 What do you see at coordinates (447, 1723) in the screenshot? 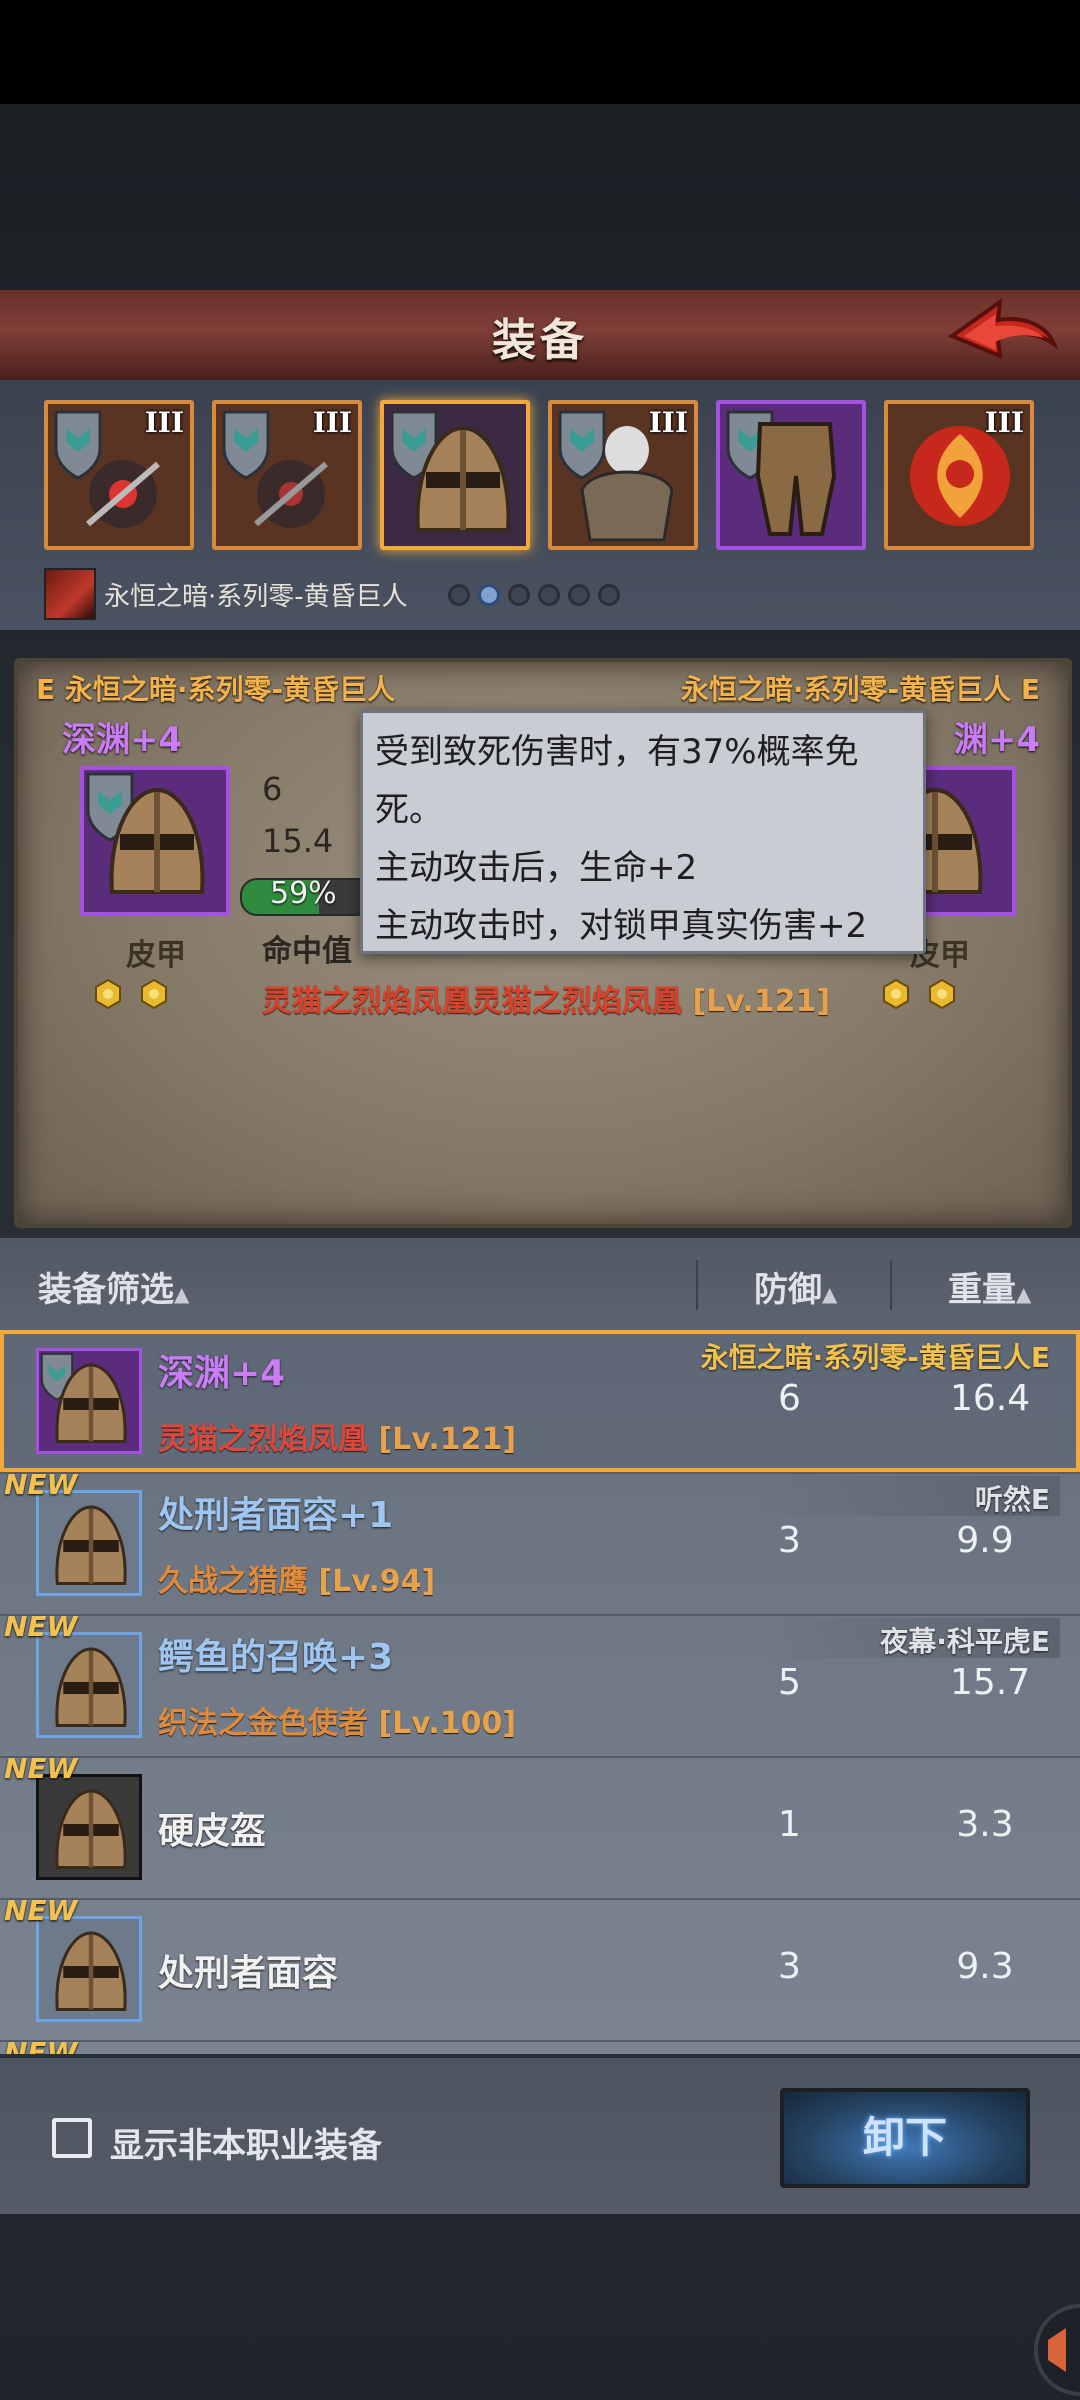
I see `item-effect-level: [Lv.100]` at bounding box center [447, 1723].